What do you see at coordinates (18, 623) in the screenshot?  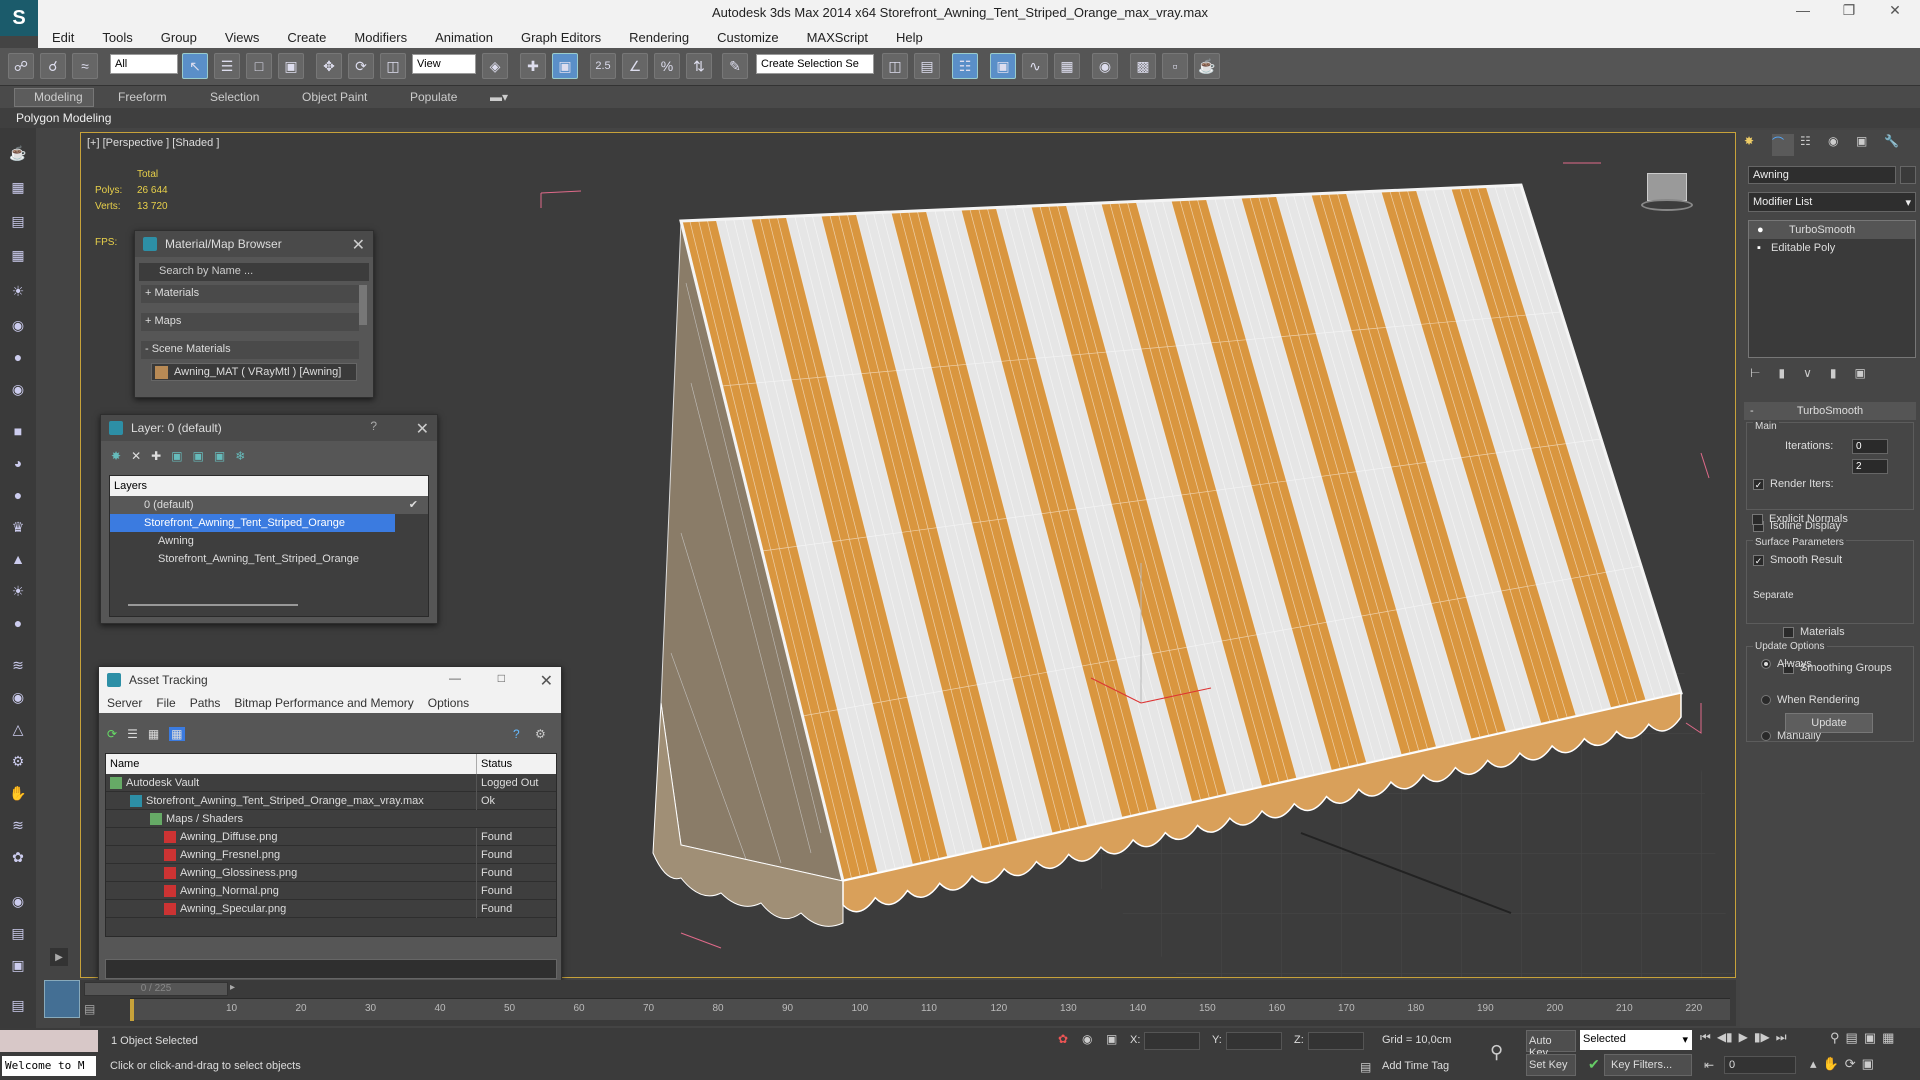 I see `disc-icon: ●` at bounding box center [18, 623].